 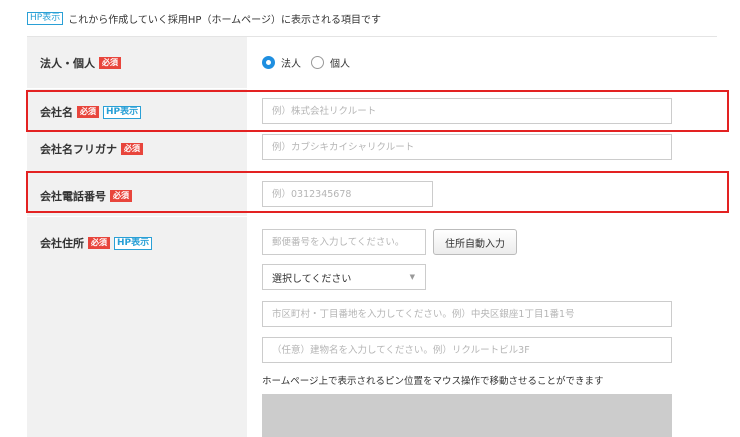 I want to click on radio-checked-icon, so click(x=268, y=62).